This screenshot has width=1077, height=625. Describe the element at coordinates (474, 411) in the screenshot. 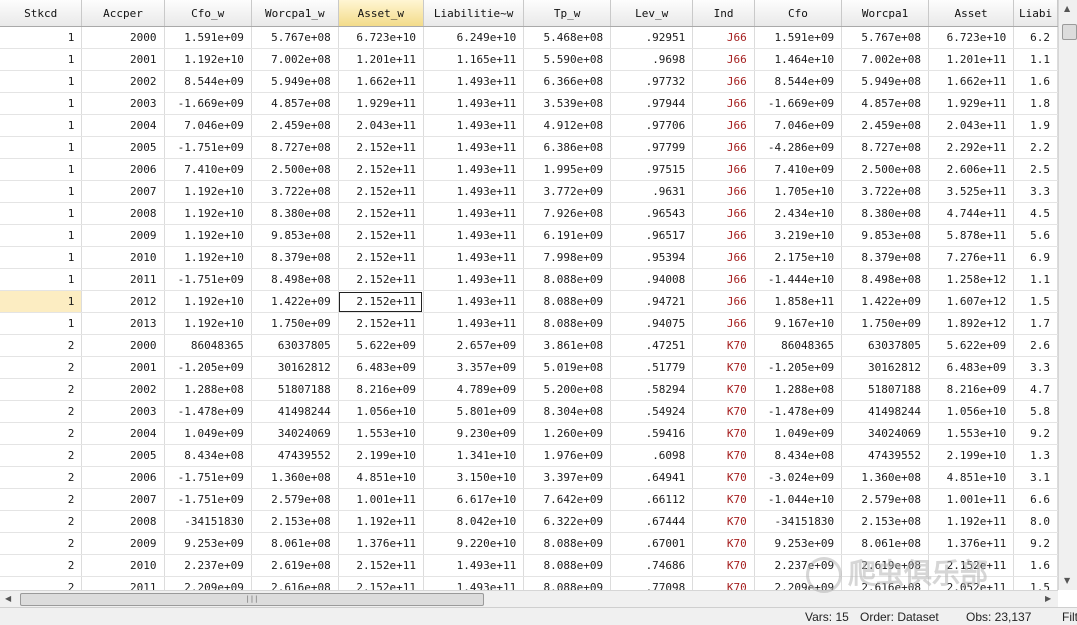

I see `table-cell: 5.801e+09` at that location.